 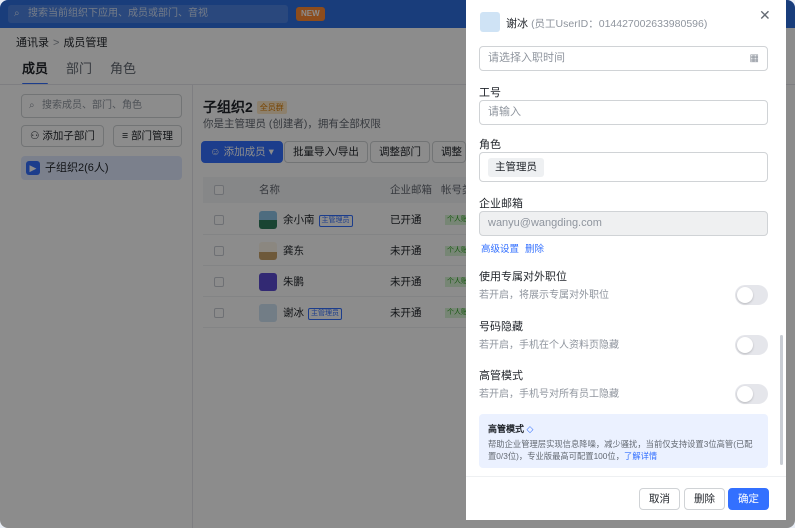 I want to click on join-date-picker: 请选择入职时间 ▦, so click(x=623, y=58).